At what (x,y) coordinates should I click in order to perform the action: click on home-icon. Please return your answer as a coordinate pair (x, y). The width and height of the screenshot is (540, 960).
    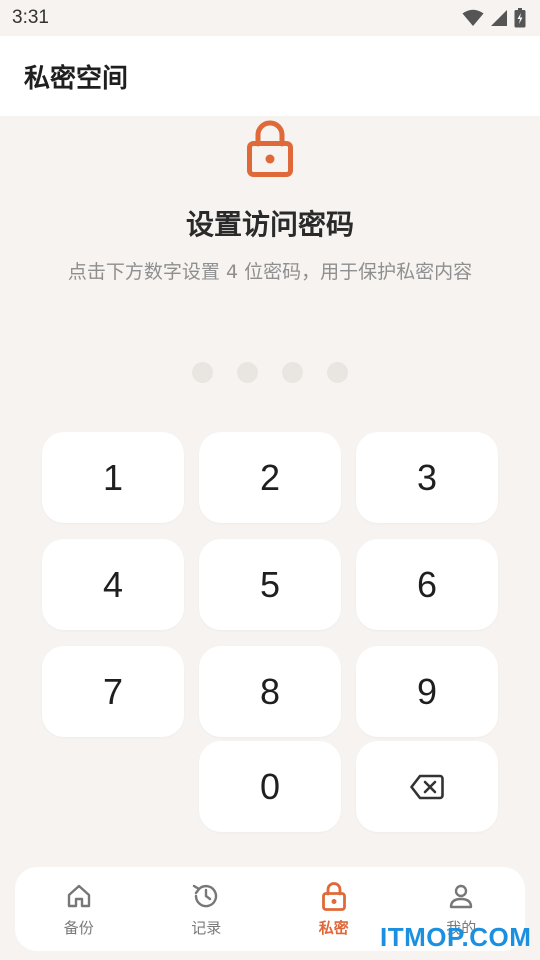
    Looking at the image, I should click on (78, 895).